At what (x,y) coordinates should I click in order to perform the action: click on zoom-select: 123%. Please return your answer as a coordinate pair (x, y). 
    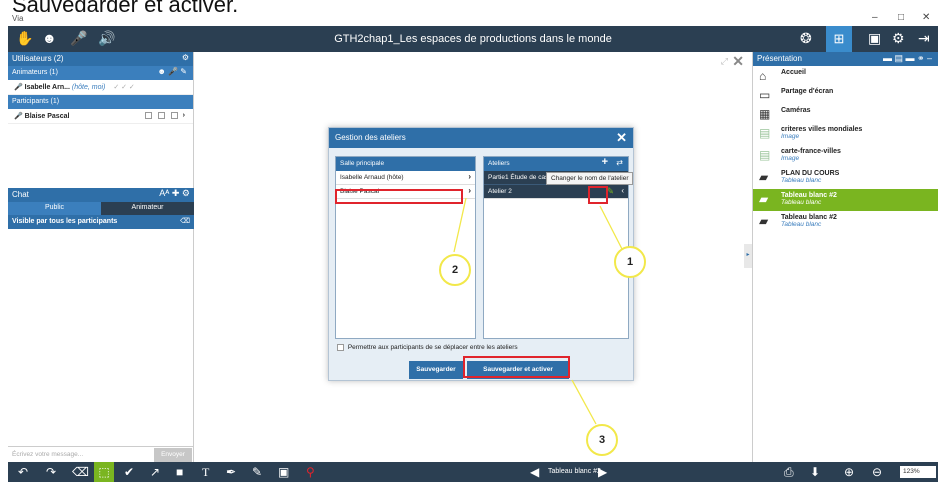
    Looking at the image, I should click on (918, 472).